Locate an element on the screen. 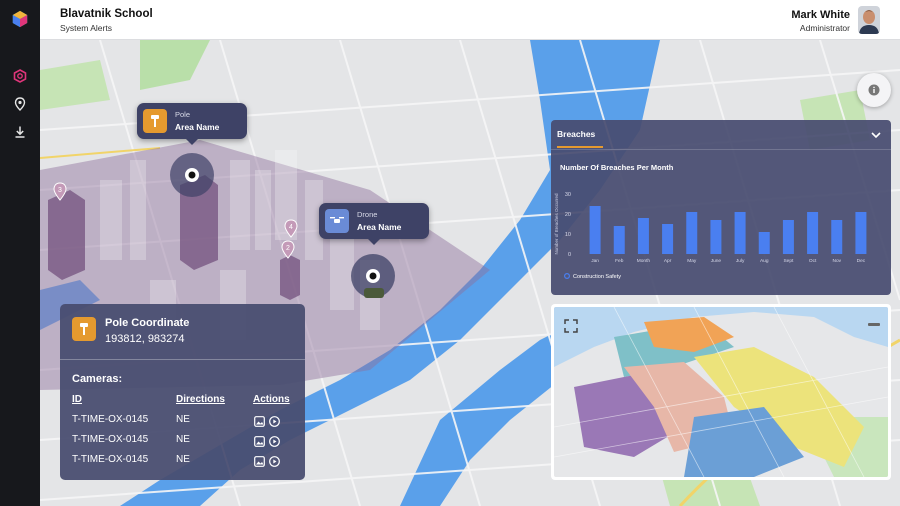 The height and width of the screenshot is (506, 900). cameras-label: Cameras: is located at coordinates (97, 379).